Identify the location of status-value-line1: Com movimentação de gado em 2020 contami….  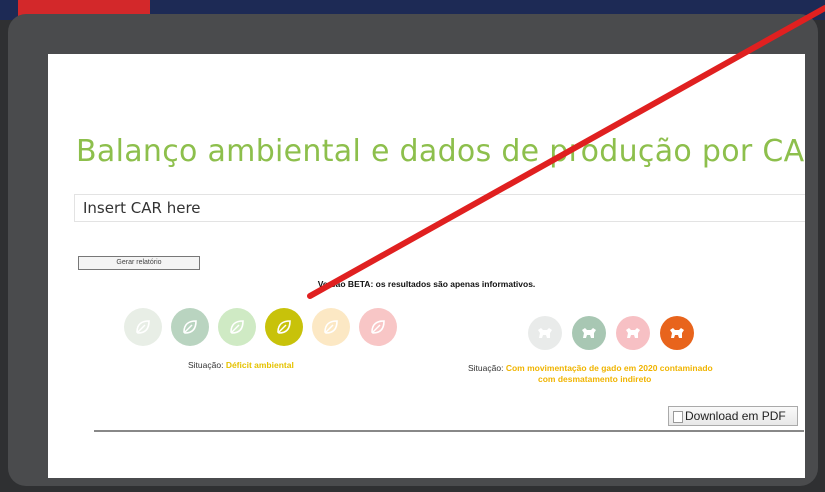
(609, 368).